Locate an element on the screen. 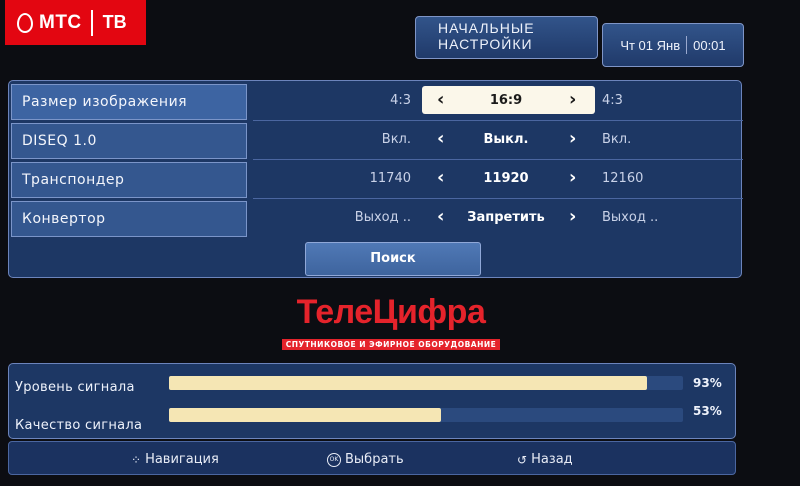  mts-tv-logo: МТС ТВ is located at coordinates (75, 22).